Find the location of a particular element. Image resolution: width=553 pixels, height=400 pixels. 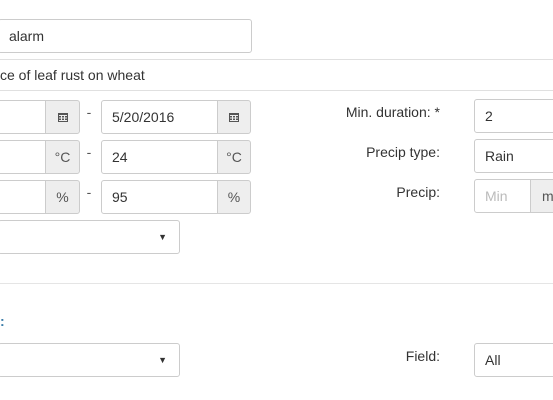

temperature-max-input: 24 is located at coordinates (159, 157).